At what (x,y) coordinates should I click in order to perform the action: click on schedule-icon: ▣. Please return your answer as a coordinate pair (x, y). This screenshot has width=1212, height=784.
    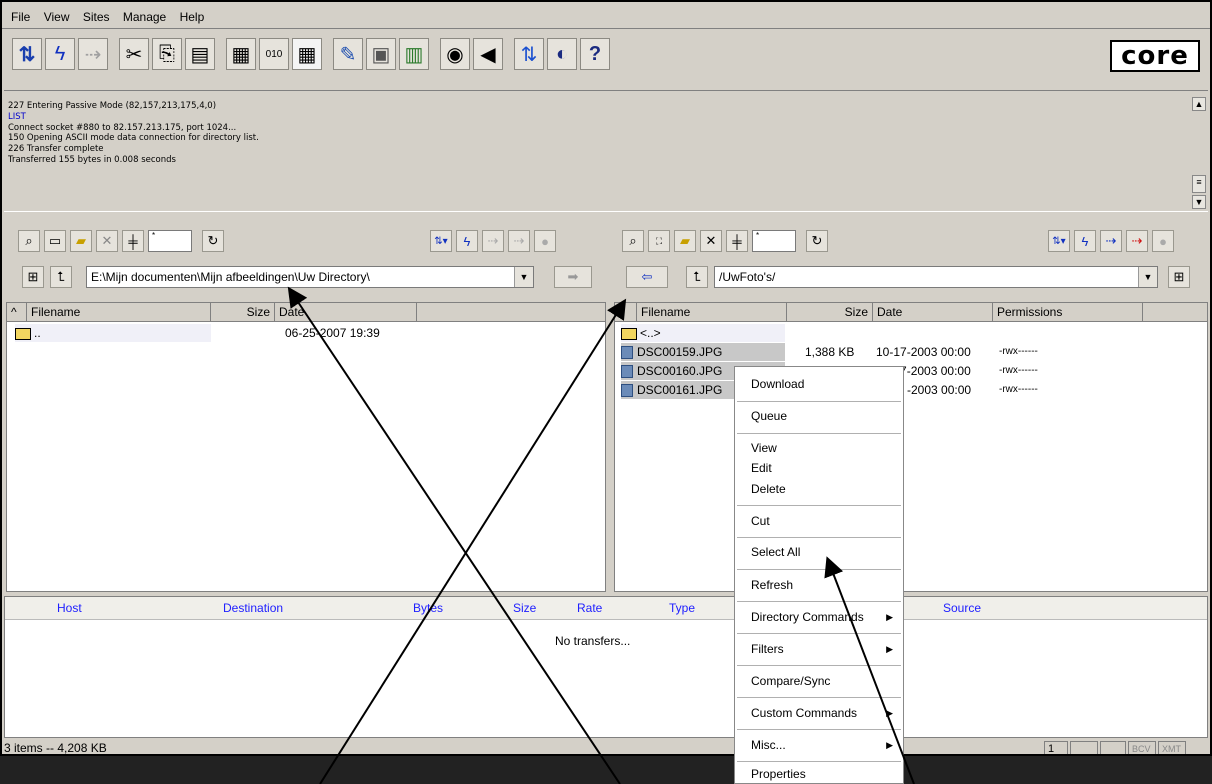
    Looking at the image, I should click on (381, 54).